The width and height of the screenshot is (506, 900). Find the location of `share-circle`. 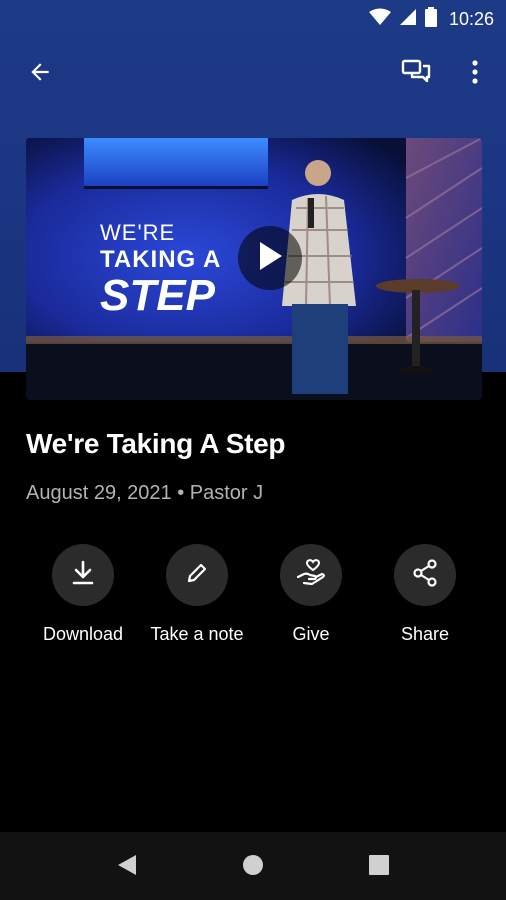

share-circle is located at coordinates (425, 575).